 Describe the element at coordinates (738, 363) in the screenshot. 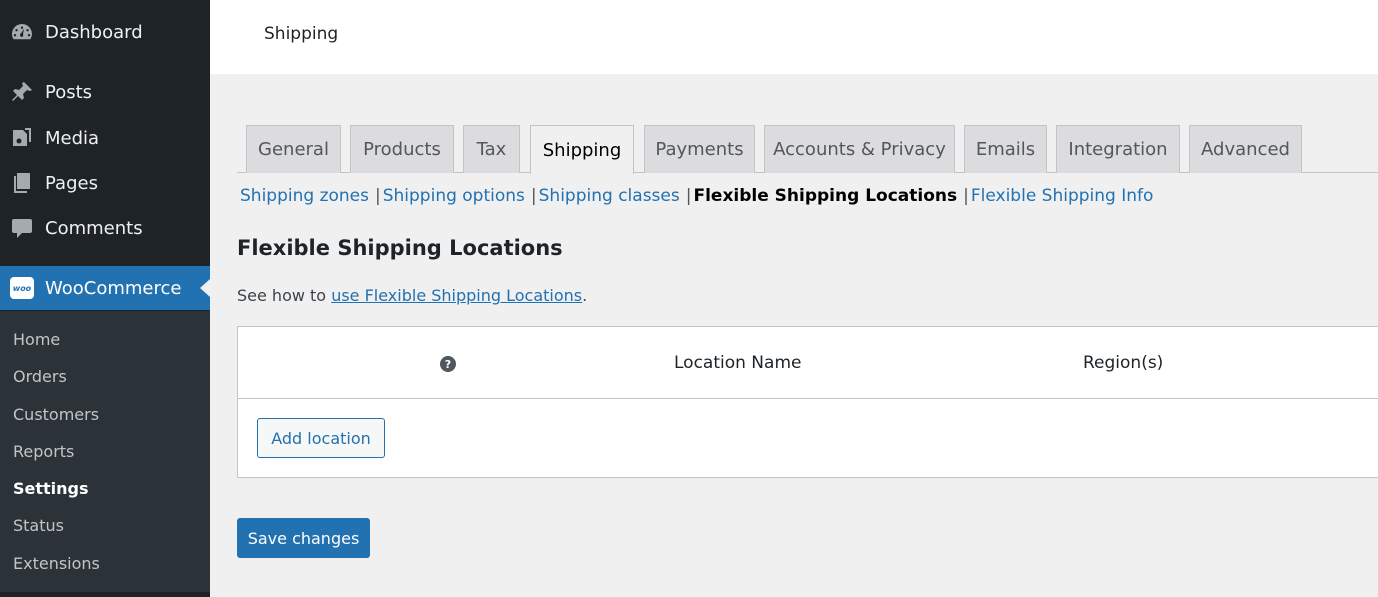

I see `column-location-name: Location Name` at that location.